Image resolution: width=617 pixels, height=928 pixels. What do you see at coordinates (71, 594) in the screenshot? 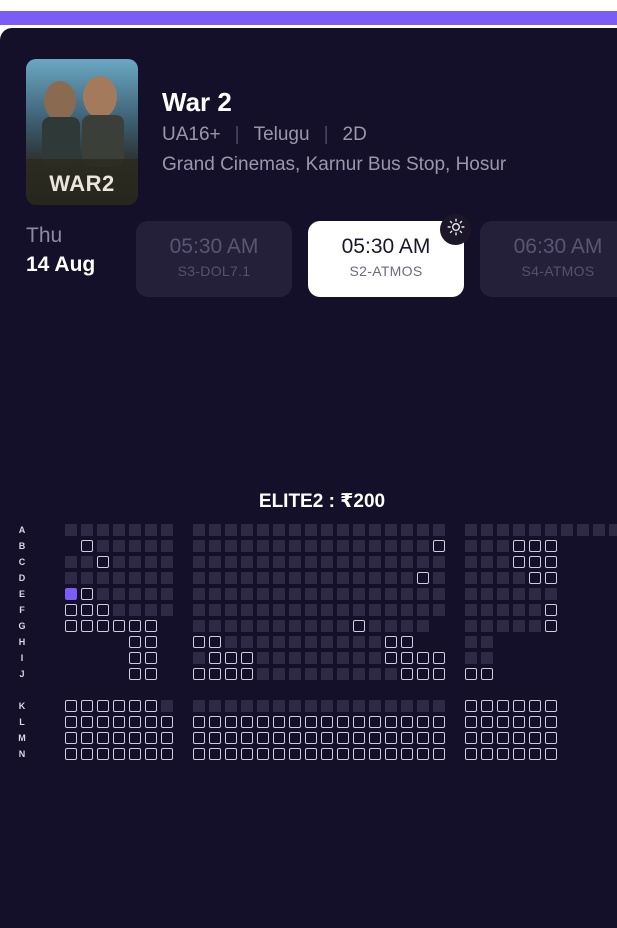
I see `seat-selected` at bounding box center [71, 594].